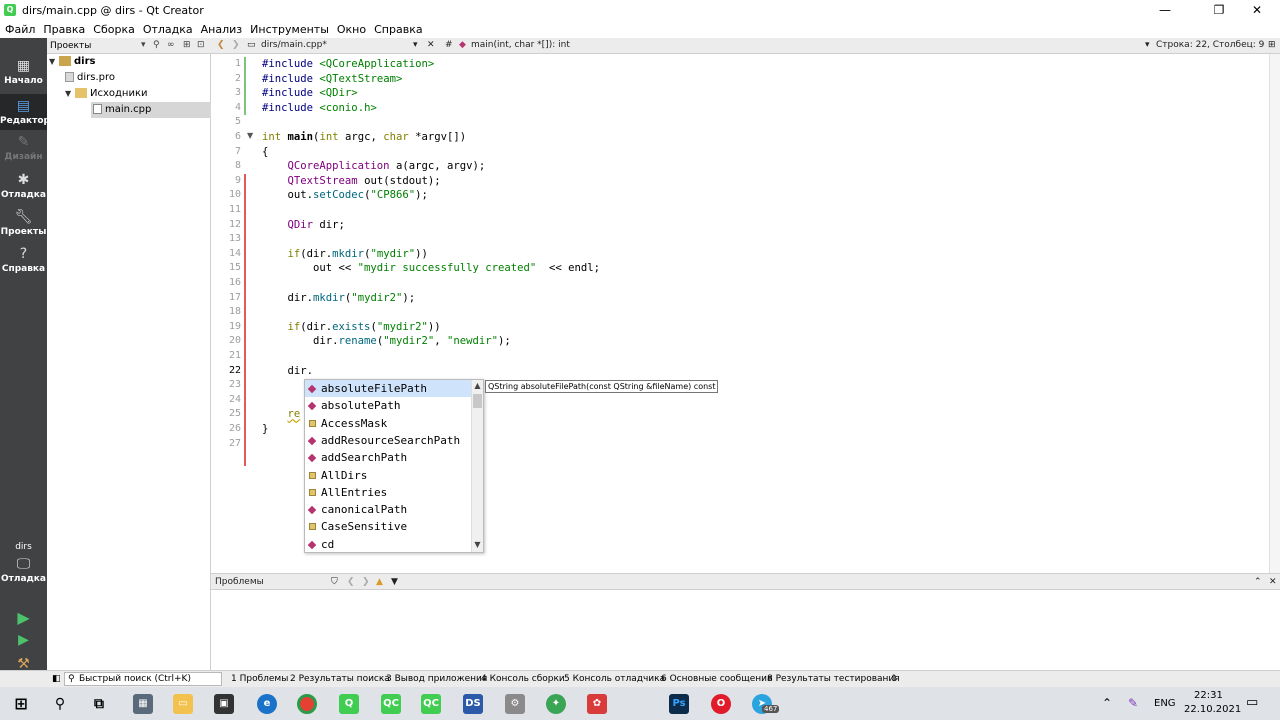 This screenshot has width=1280, height=720. Describe the element at coordinates (23, 226) in the screenshot. I see `mode-projects: 🔧︎ Проекты` at that location.